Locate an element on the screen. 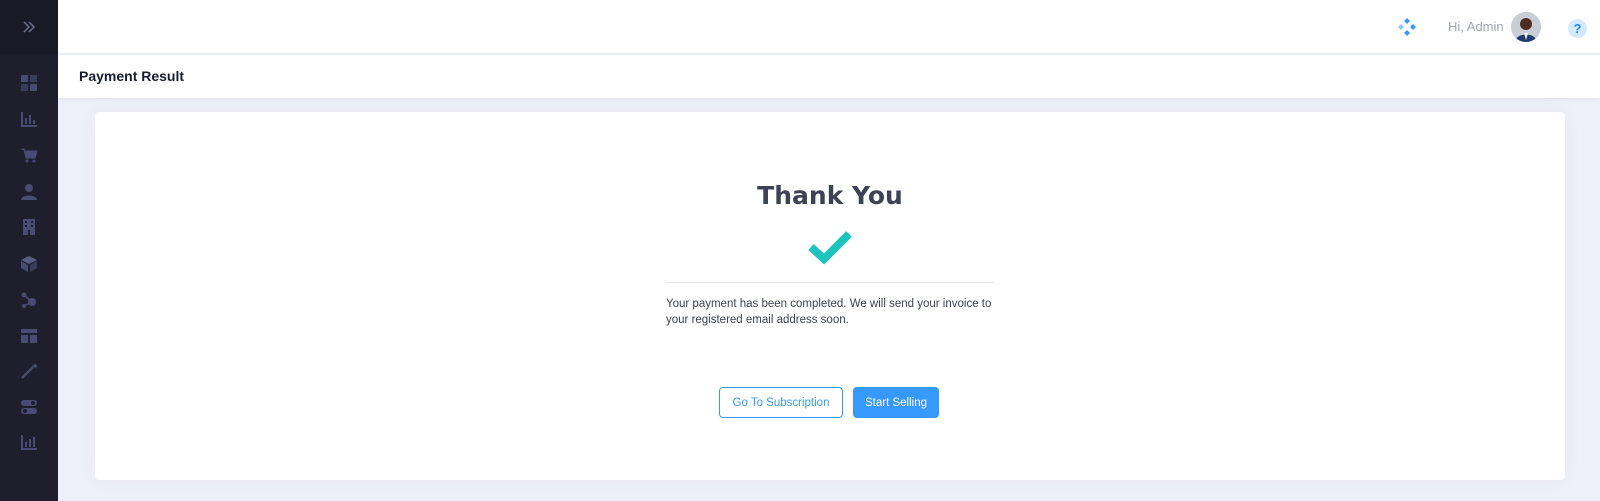 The height and width of the screenshot is (501, 1600). double-chevron-right-icon is located at coordinates (29, 27).